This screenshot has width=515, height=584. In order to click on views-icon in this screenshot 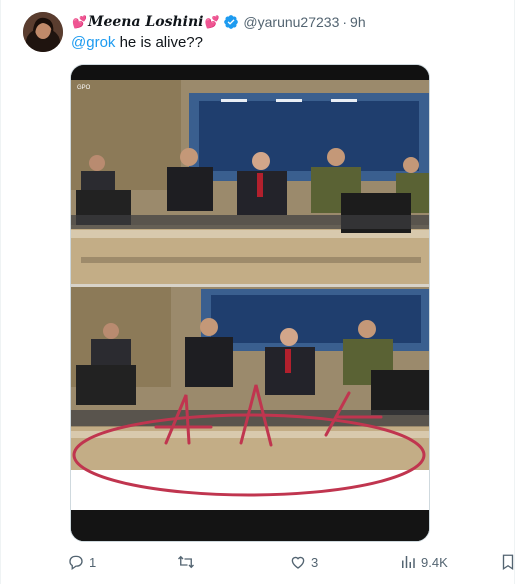, I will do `click(408, 562)`.